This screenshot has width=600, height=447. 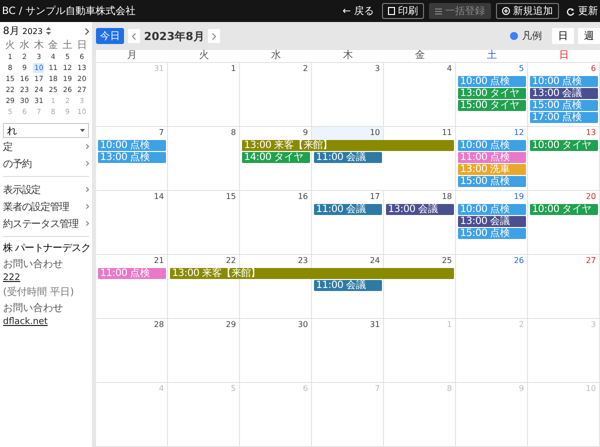 I want to click on day-number: 28, so click(x=158, y=325).